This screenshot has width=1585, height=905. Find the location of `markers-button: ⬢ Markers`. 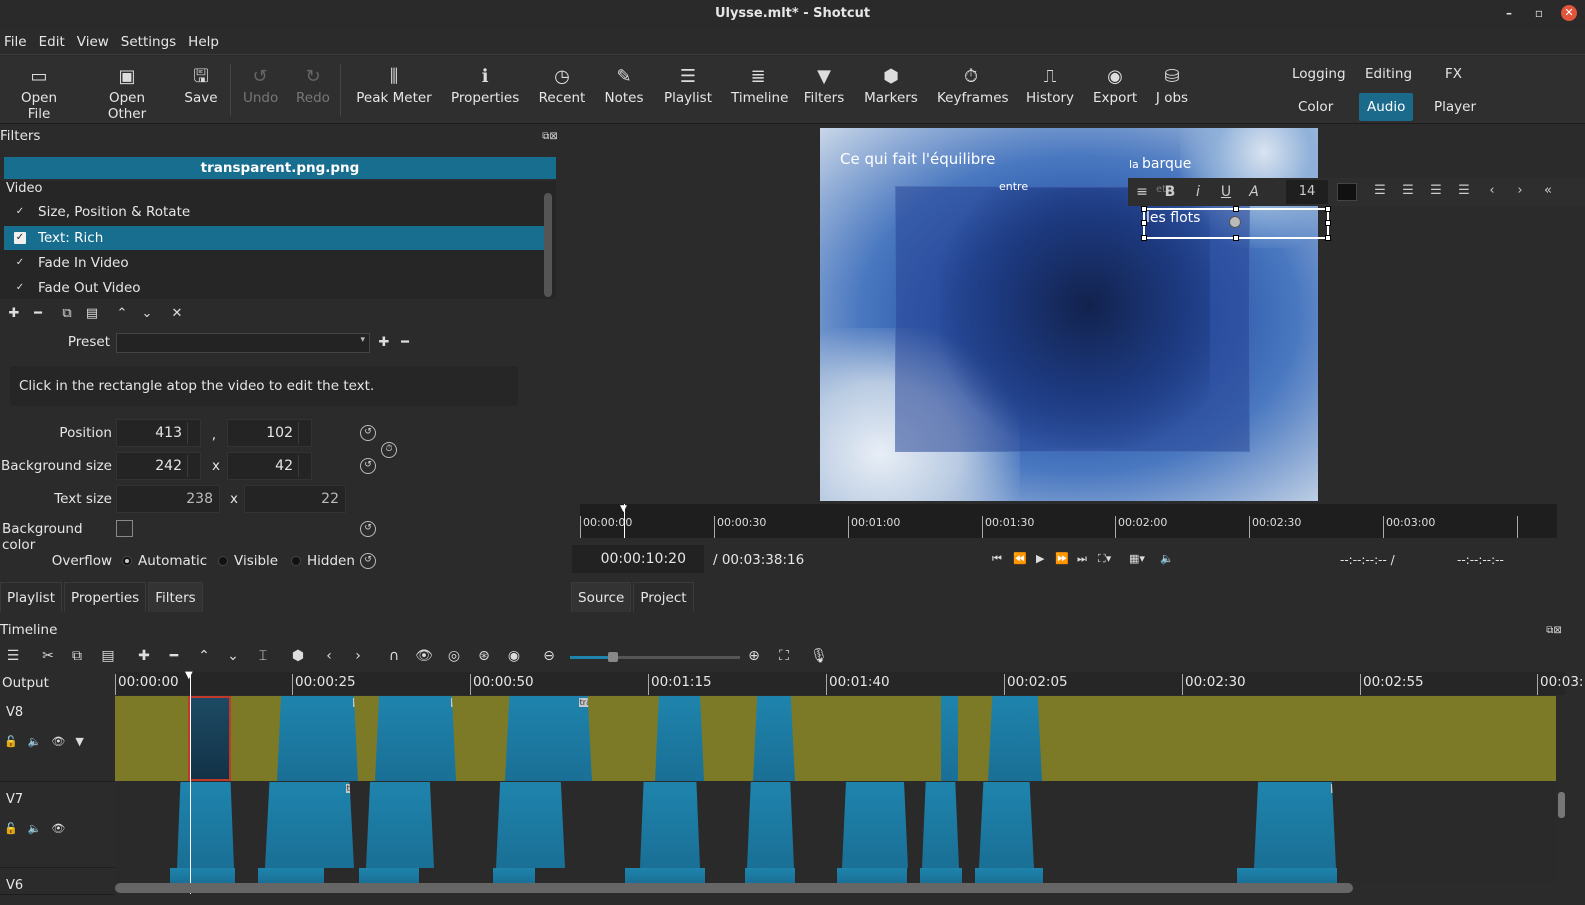

markers-button: ⬢ Markers is located at coordinates (891, 85).